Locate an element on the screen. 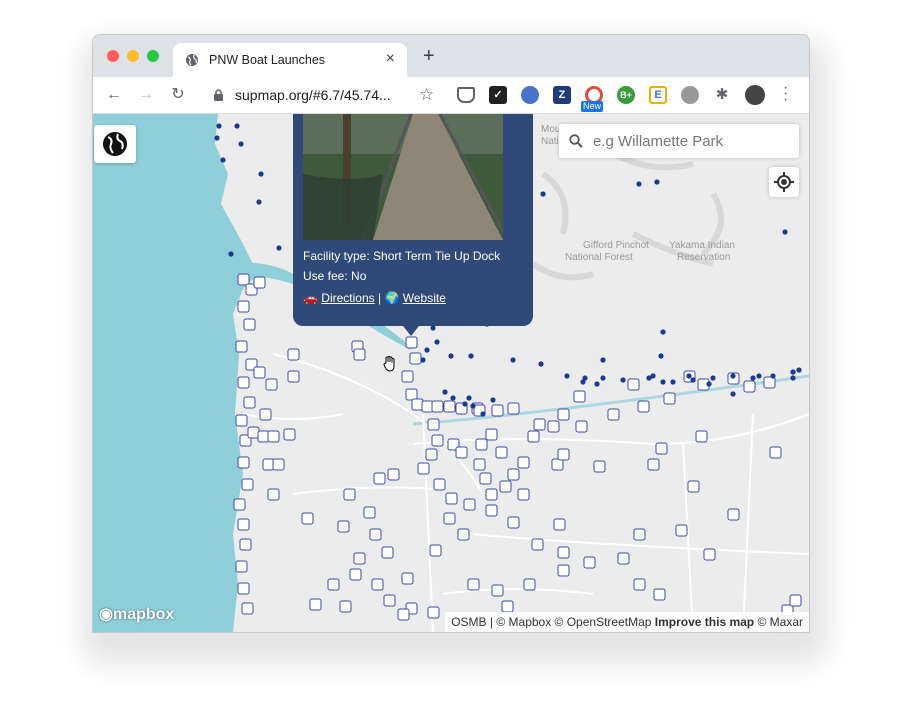 The width and height of the screenshot is (902, 702). reload-icon: ↻ is located at coordinates (178, 95).